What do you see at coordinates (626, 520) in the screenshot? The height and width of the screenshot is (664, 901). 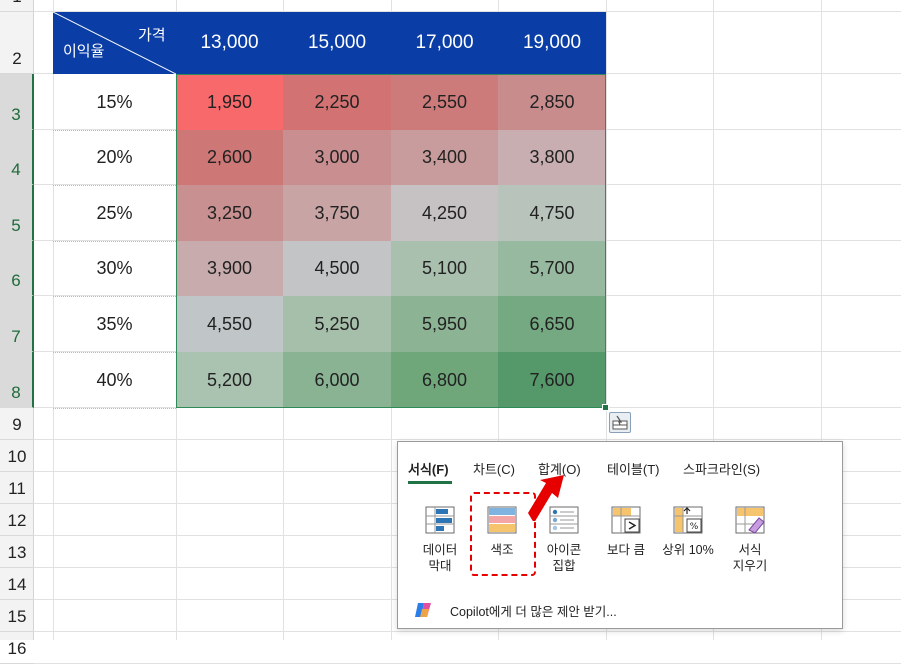 I see `greater-than-icon` at bounding box center [626, 520].